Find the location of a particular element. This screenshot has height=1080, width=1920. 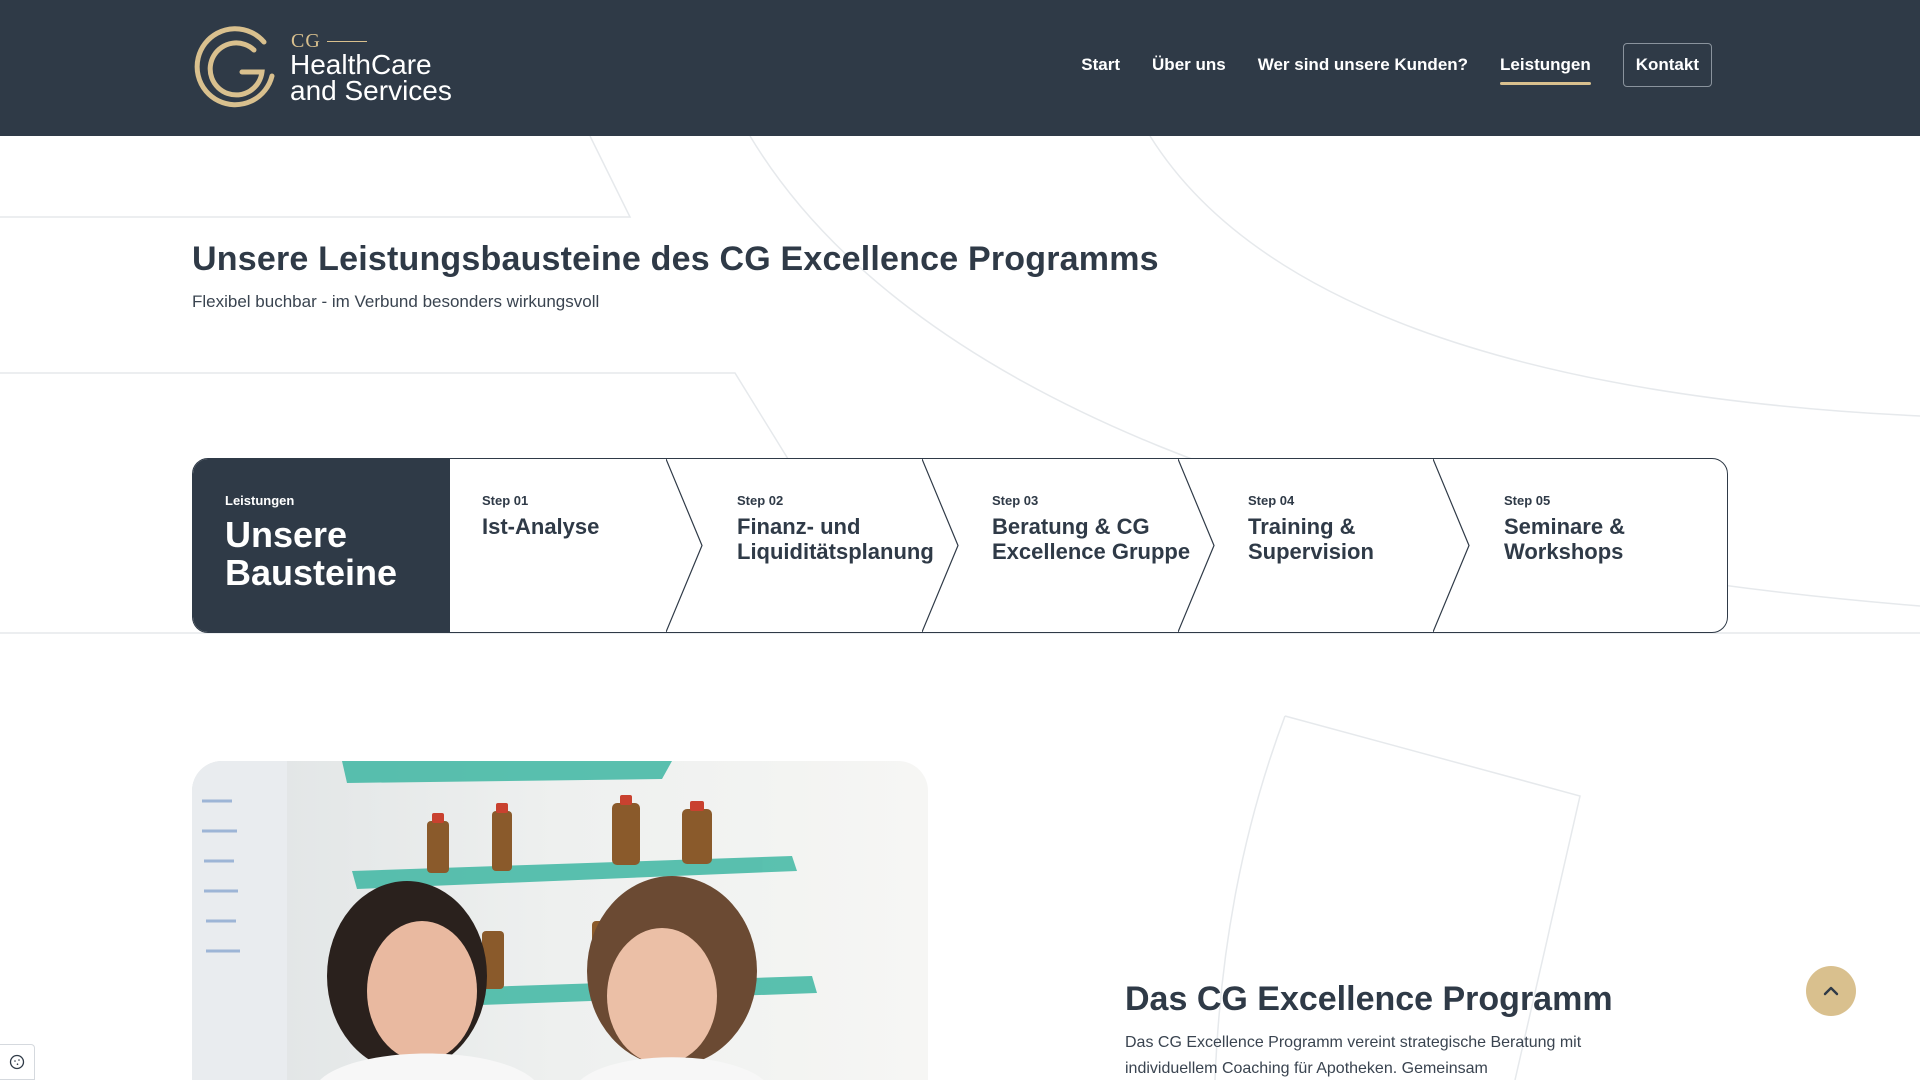

pharmacy-photo is located at coordinates (560, 920).